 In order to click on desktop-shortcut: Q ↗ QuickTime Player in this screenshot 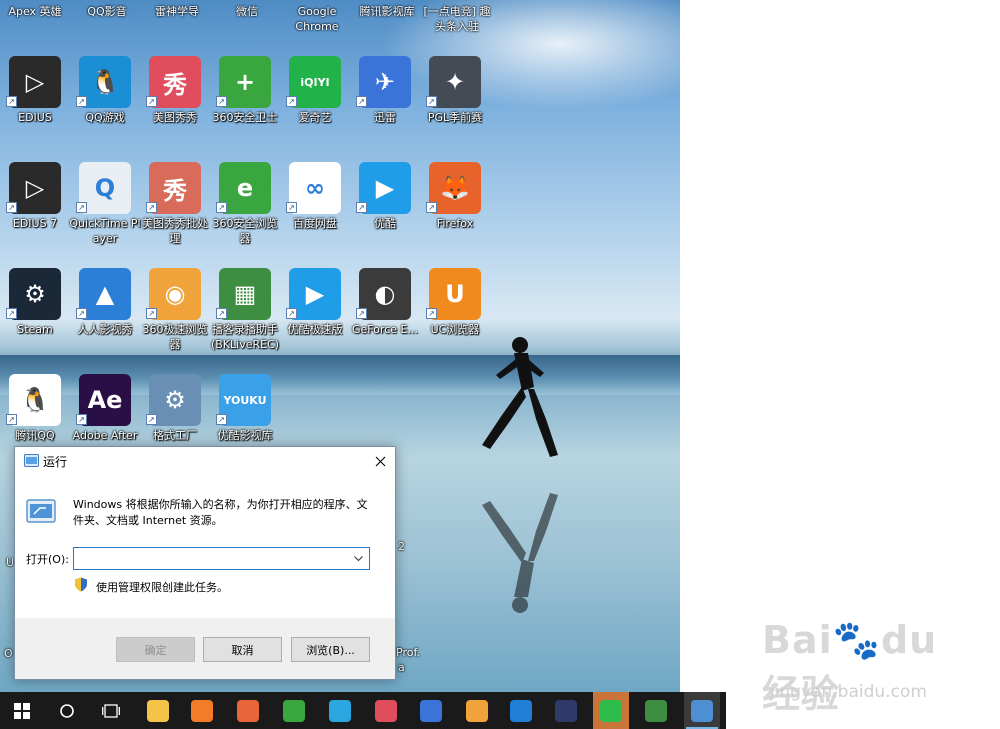, I will do `click(105, 213)`.